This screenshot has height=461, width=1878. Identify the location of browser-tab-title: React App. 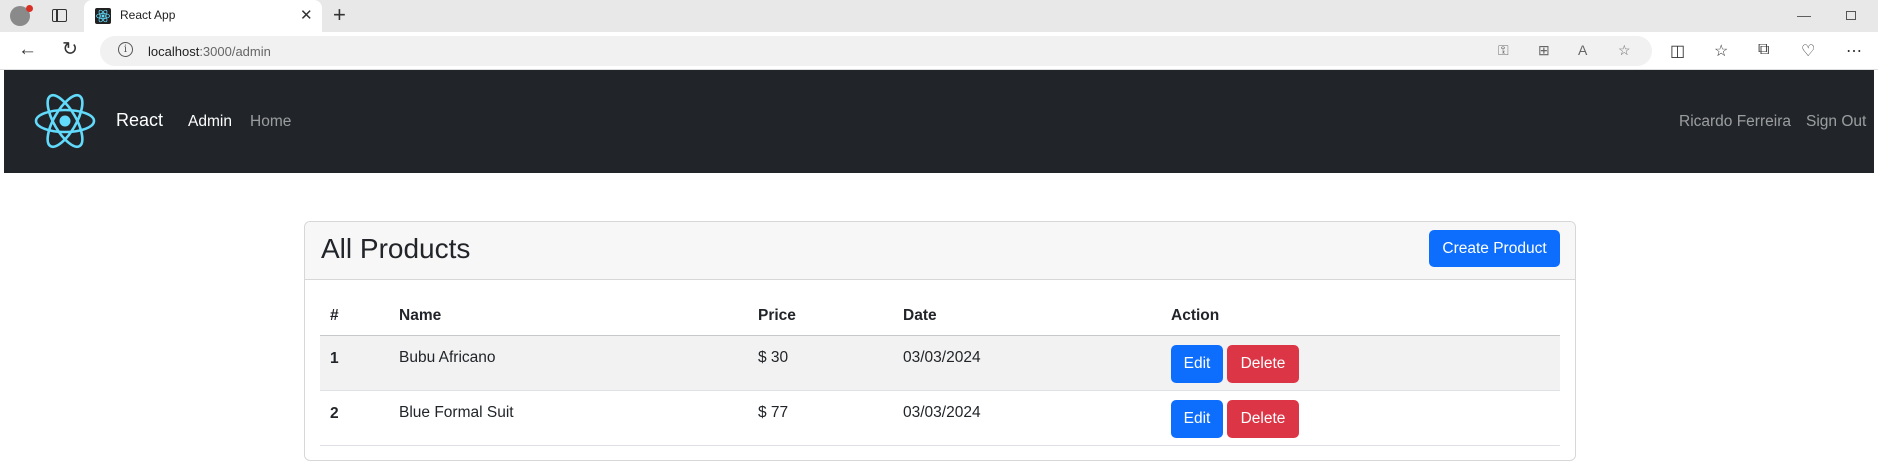
(148, 15).